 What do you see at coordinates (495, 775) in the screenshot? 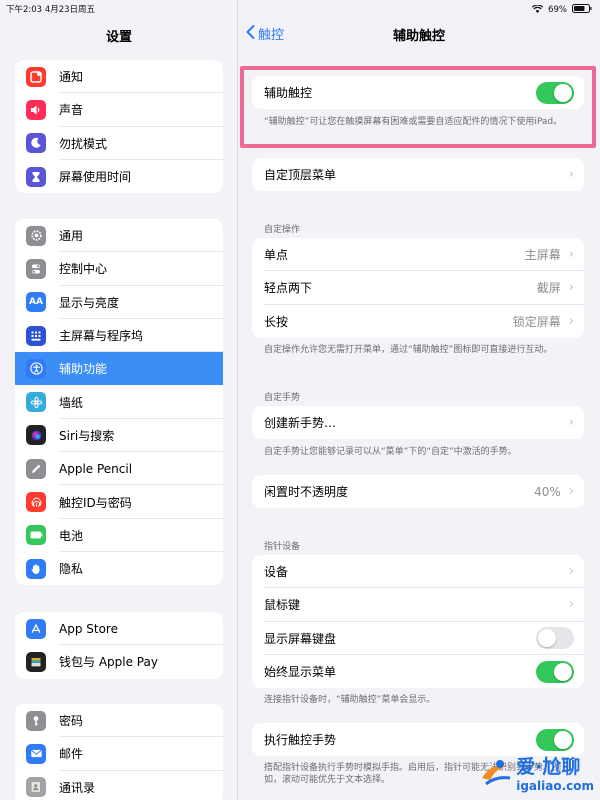
I see `watermark-logo-icon` at bounding box center [495, 775].